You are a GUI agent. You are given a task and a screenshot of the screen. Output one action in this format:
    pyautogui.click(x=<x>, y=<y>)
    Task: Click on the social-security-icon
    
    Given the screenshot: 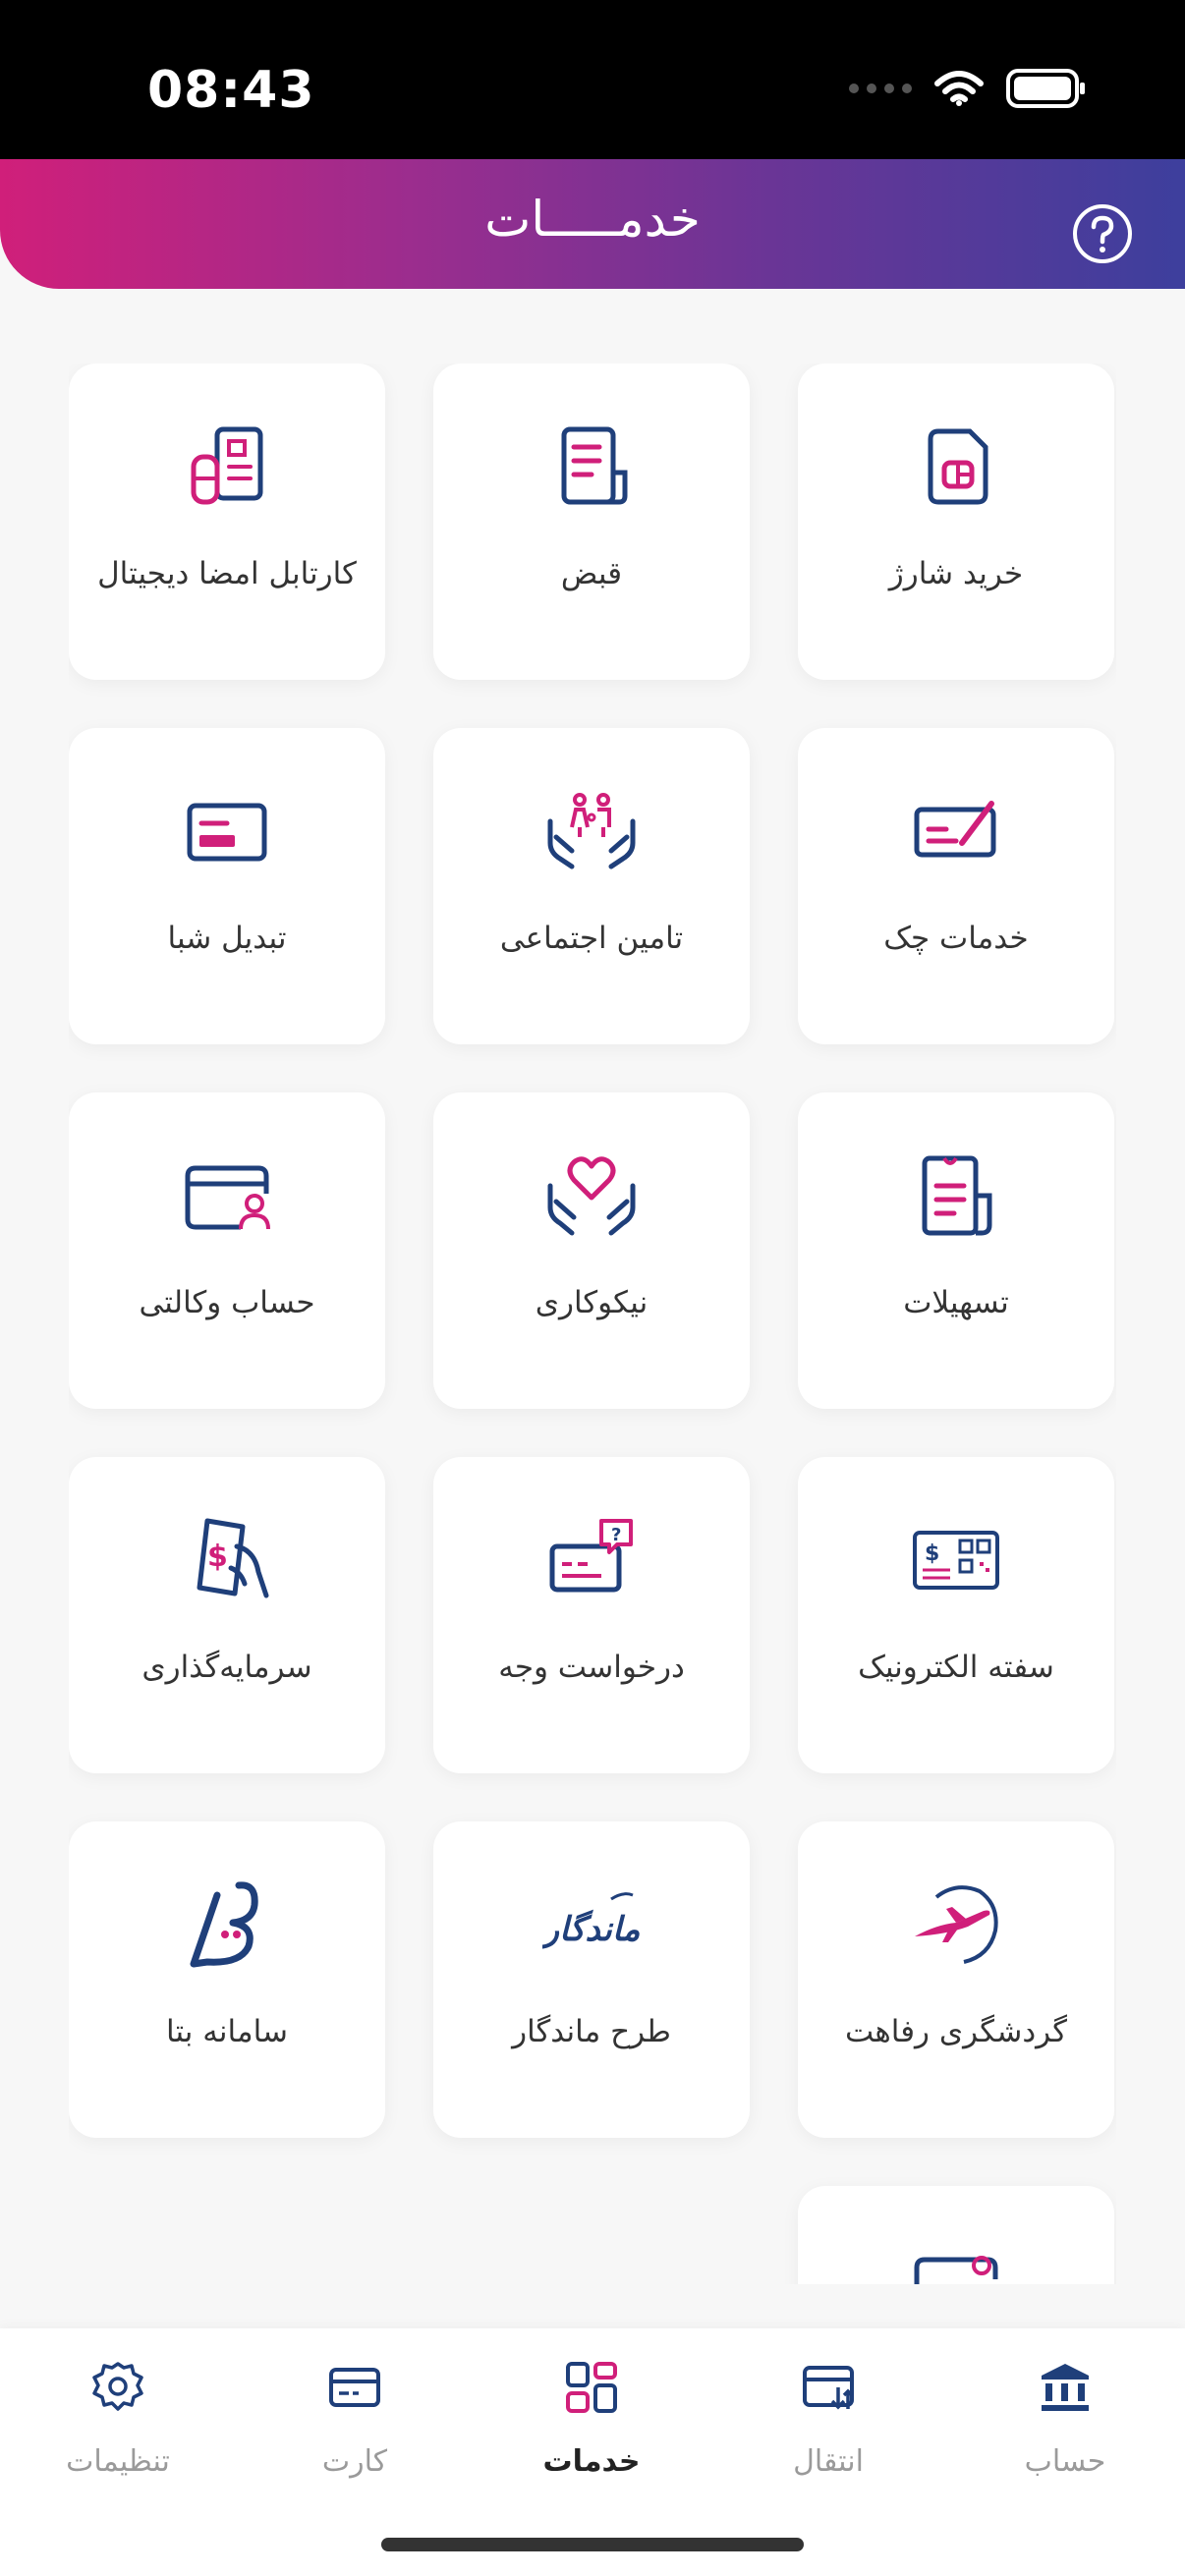 What is the action you would take?
    pyautogui.click(x=592, y=831)
    